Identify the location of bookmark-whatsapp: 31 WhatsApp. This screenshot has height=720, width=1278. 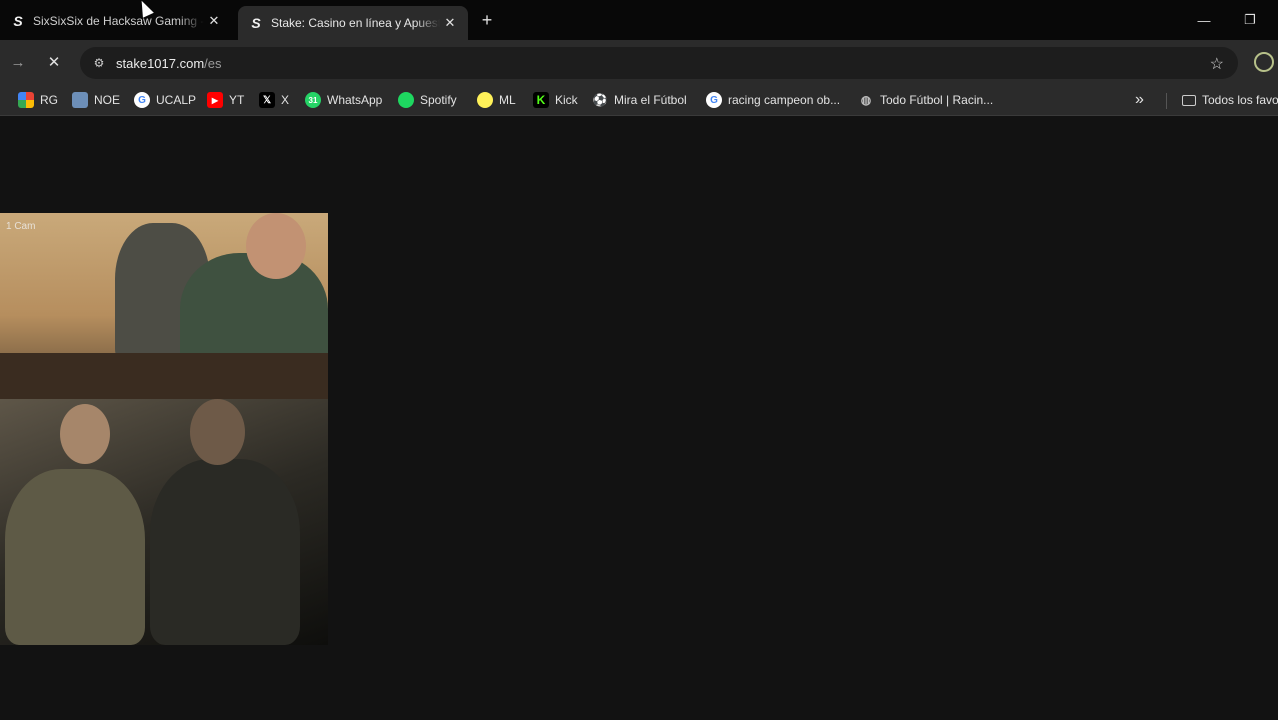
(343, 100).